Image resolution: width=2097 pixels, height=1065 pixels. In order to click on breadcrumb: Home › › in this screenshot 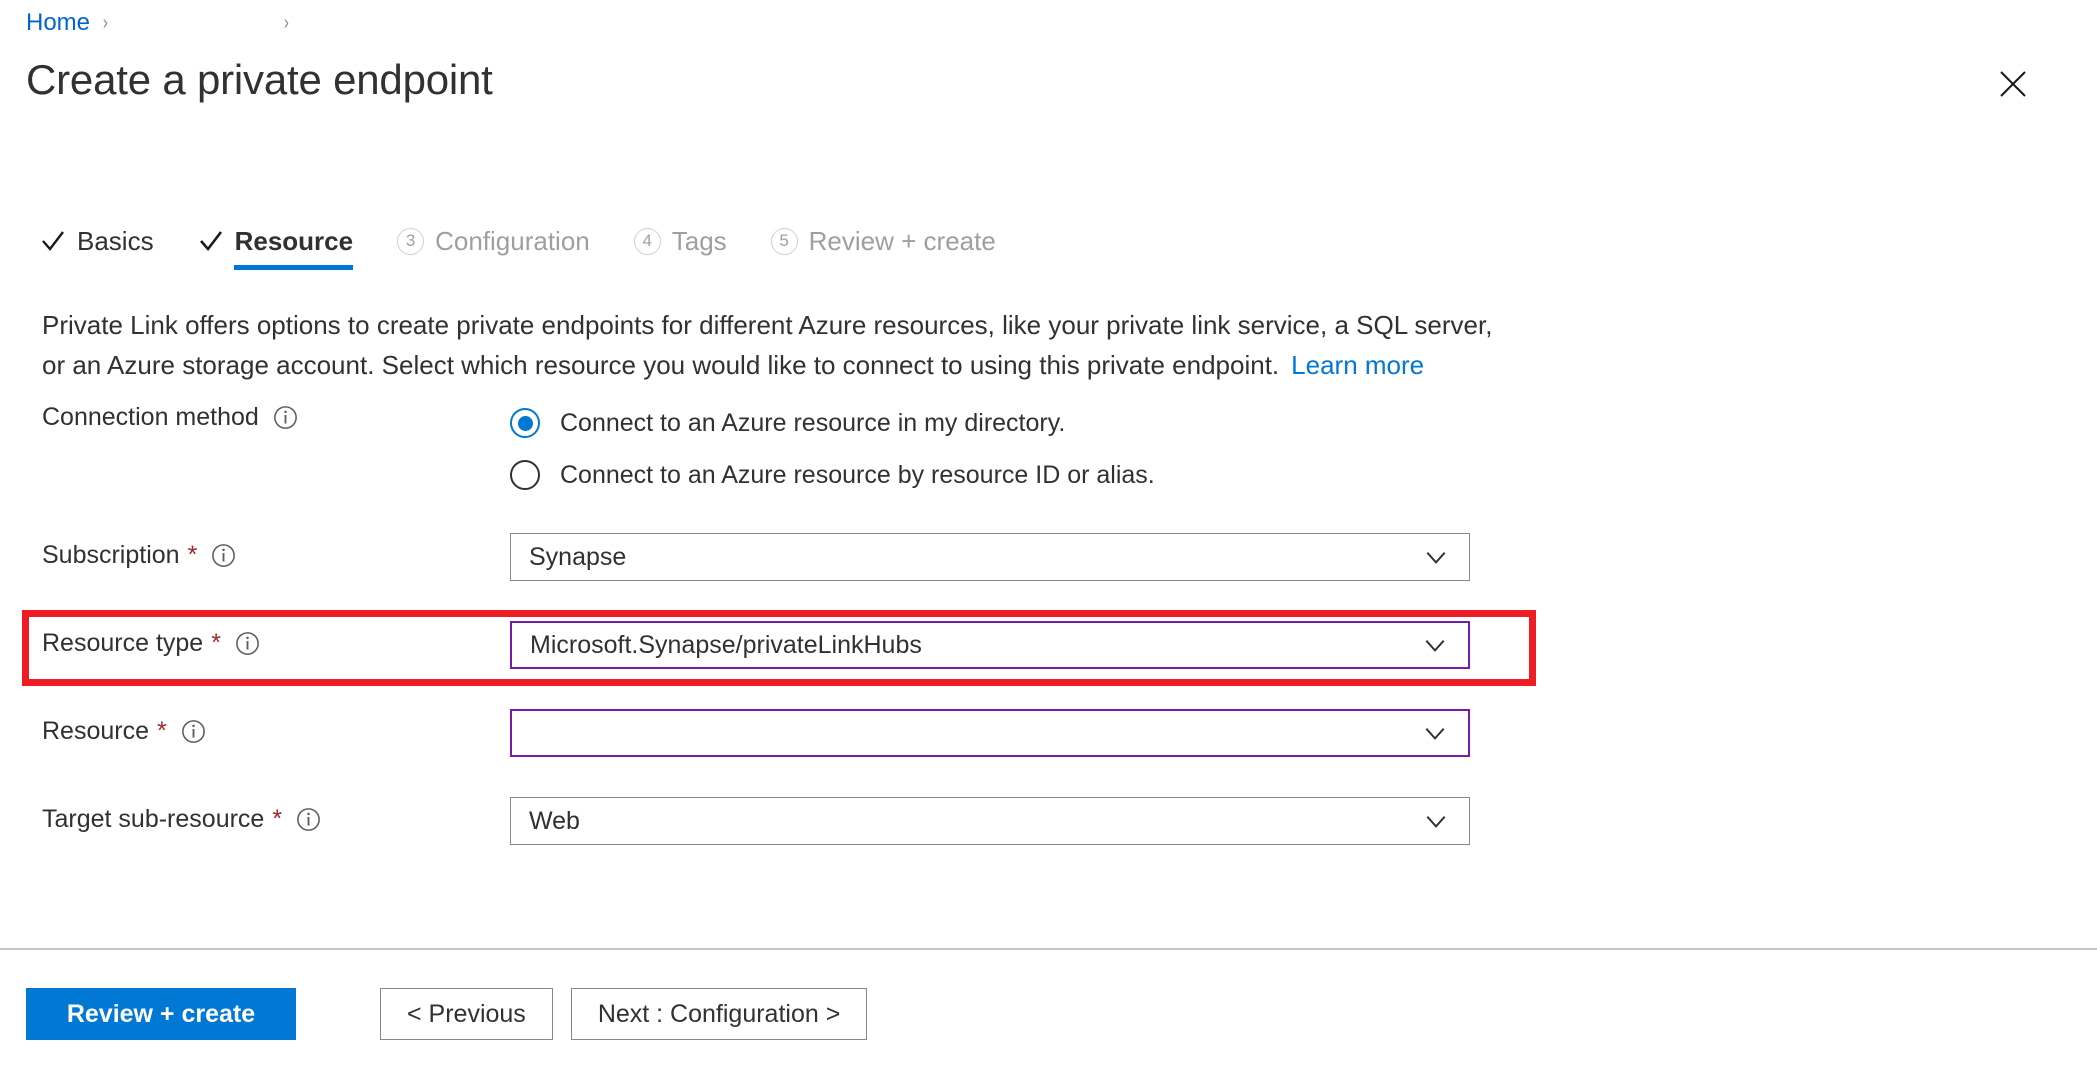, I will do `click(163, 23)`.